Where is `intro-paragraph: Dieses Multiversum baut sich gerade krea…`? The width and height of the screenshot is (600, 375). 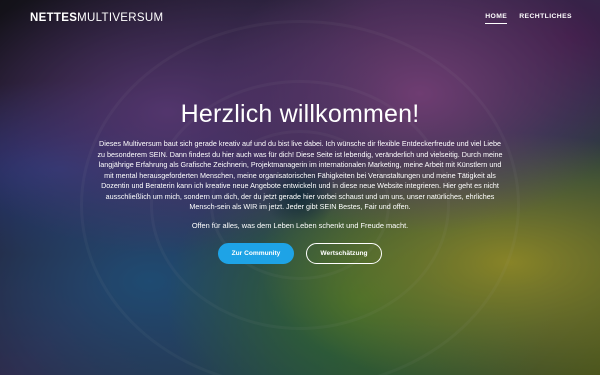 intro-paragraph: Dieses Multiversum baut sich gerade krea… is located at coordinates (300, 175).